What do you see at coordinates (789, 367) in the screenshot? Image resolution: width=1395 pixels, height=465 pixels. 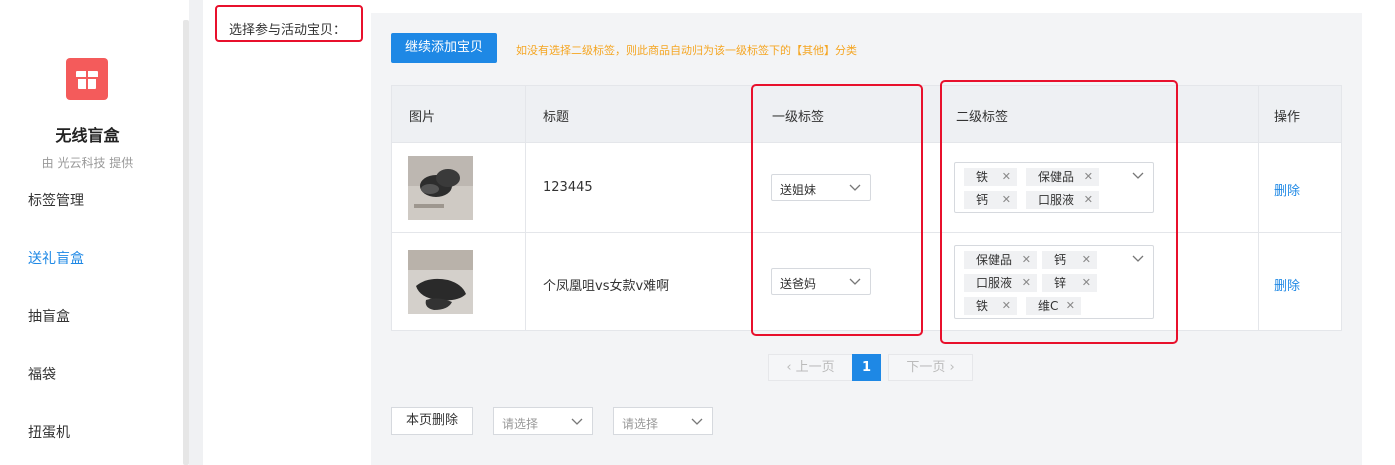 I see `chevron-left-icon: ‹` at bounding box center [789, 367].